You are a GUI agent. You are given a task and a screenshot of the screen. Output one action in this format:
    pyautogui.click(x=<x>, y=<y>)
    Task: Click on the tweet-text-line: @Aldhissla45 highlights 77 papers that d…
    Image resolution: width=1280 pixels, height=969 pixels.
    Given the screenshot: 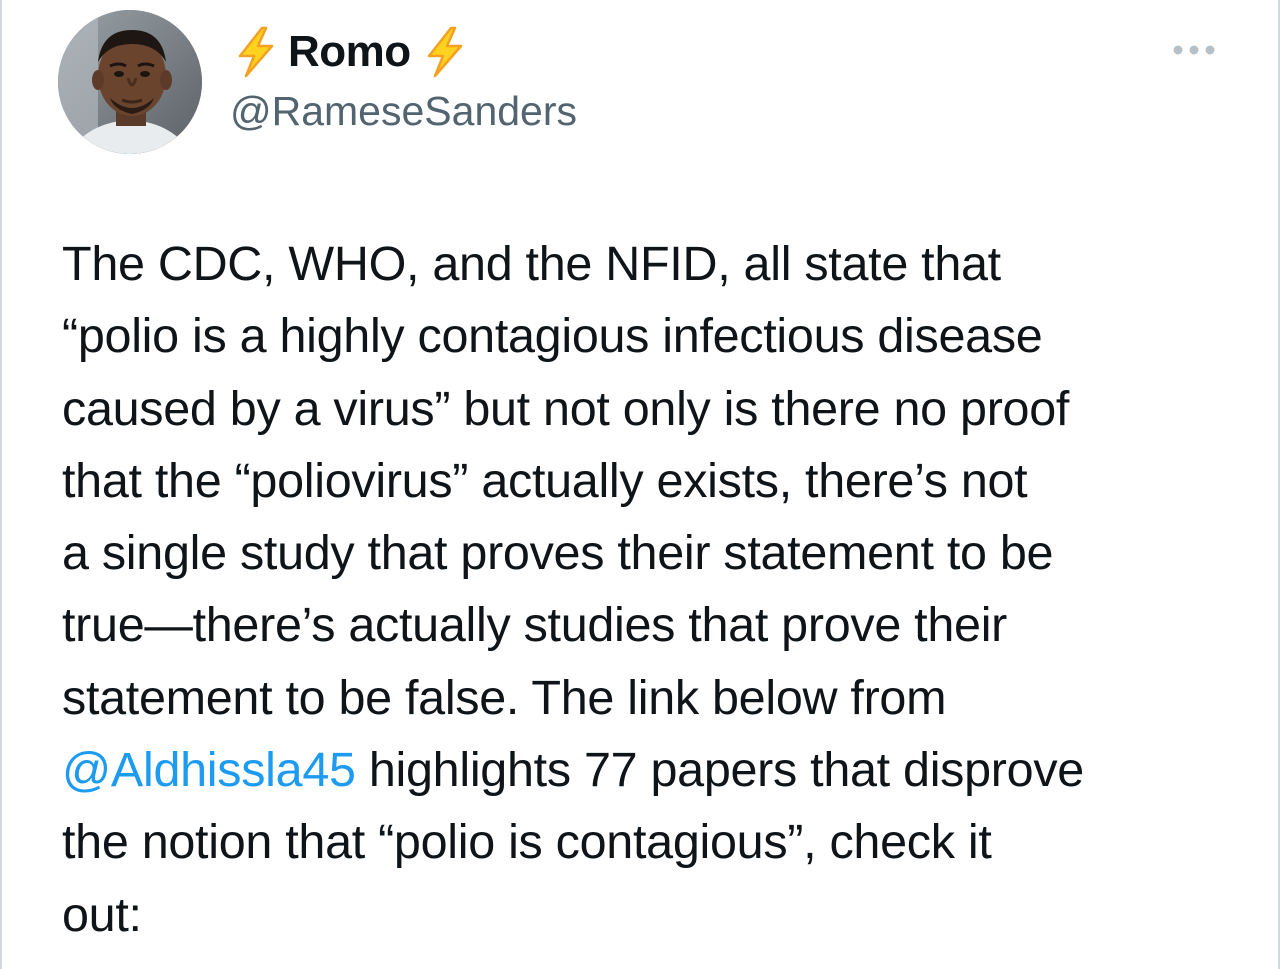 What is the action you would take?
    pyautogui.click(x=652, y=770)
    